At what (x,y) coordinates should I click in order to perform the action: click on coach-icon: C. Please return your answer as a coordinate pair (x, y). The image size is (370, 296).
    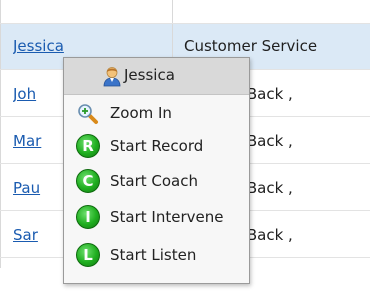
    Looking at the image, I should click on (88, 181).